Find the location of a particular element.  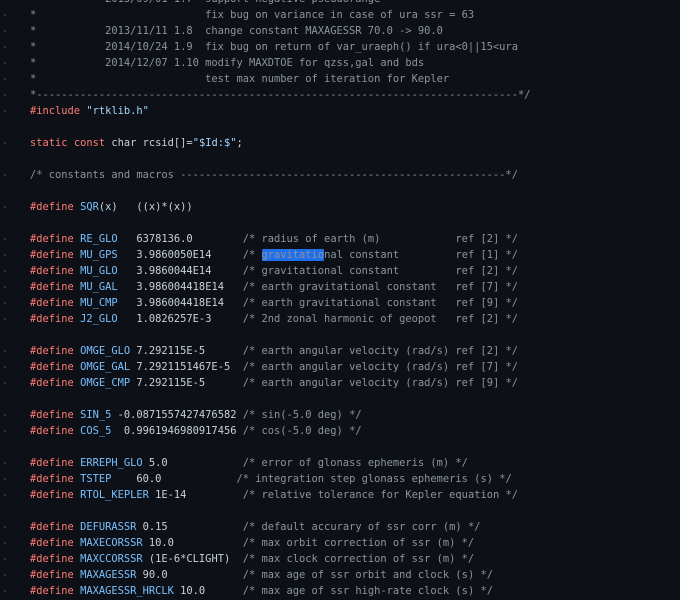

code-token: "rtklib.h" is located at coordinates (117, 111).